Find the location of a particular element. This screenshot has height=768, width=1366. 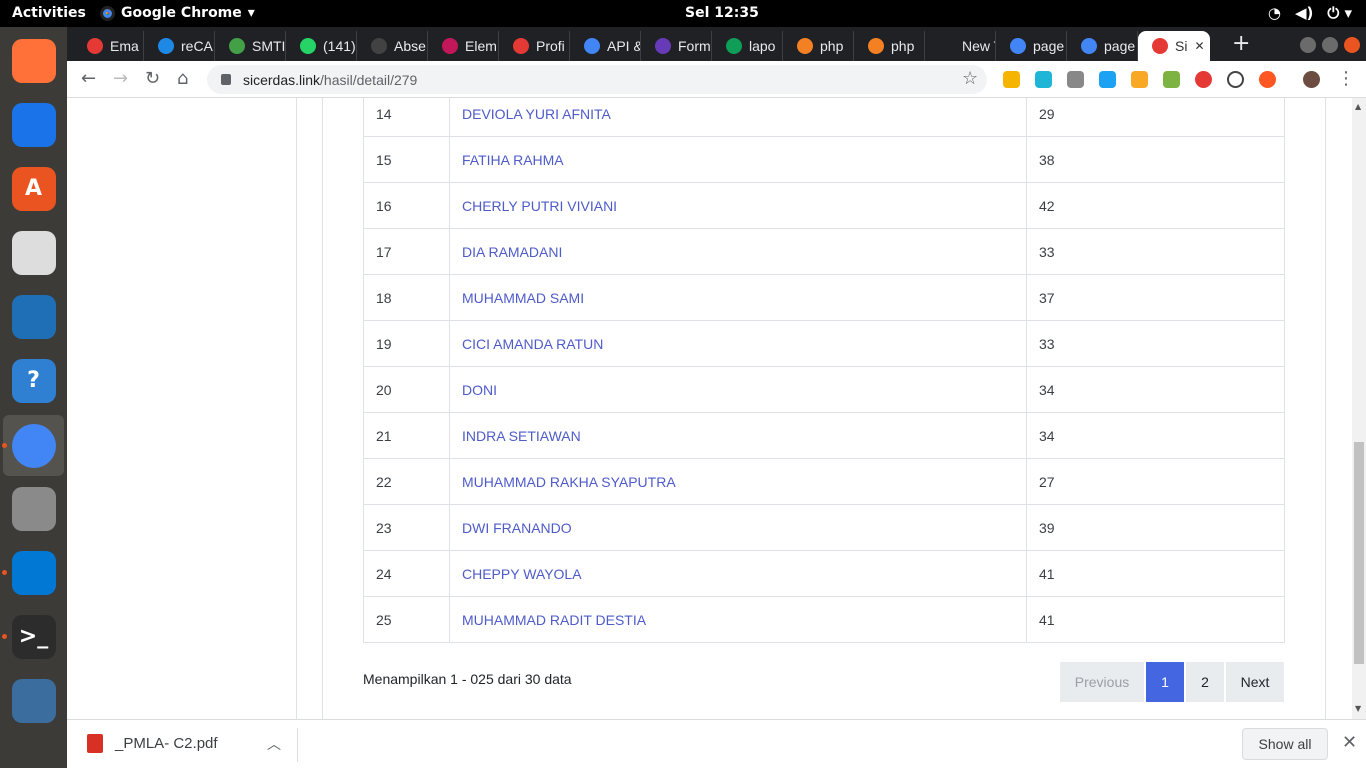

student-name-cell: DWI FRANANDO is located at coordinates (738, 527).